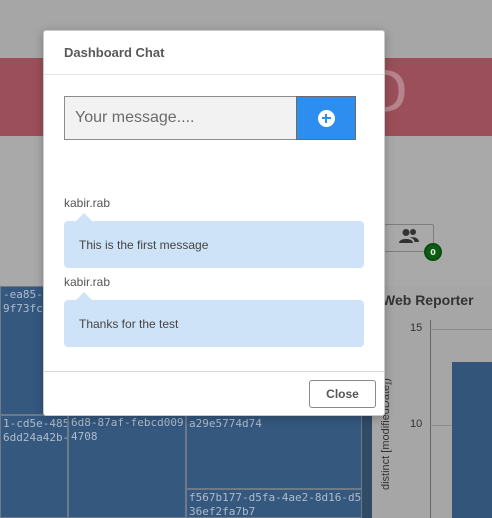 The width and height of the screenshot is (492, 518). What do you see at coordinates (214, 240) in the screenshot?
I see `message-bubble: This is the first message` at bounding box center [214, 240].